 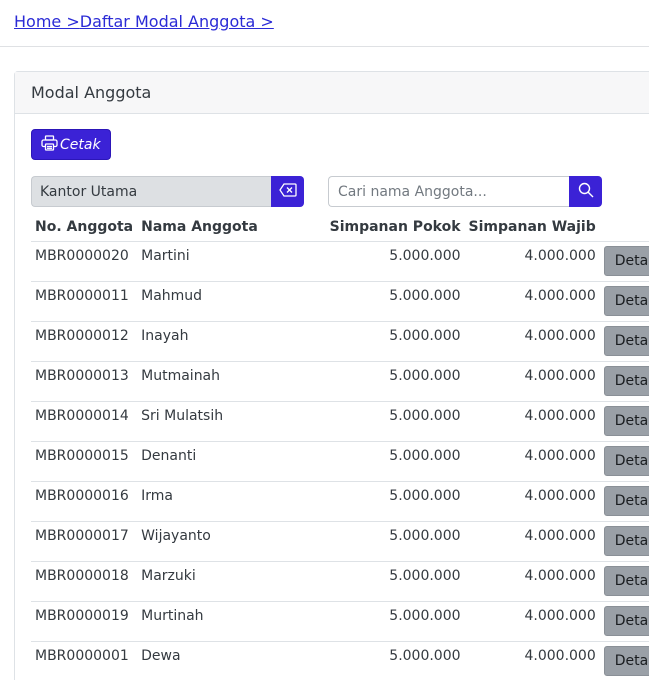 What do you see at coordinates (624, 226) in the screenshot?
I see `column-header-action` at bounding box center [624, 226].